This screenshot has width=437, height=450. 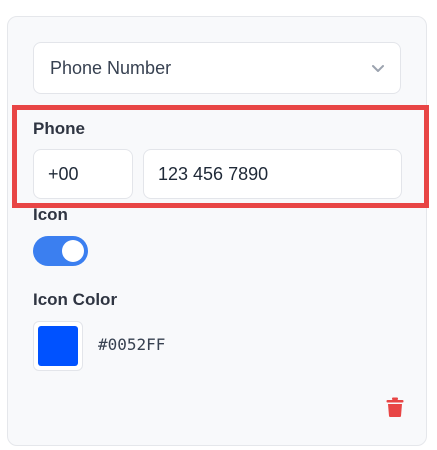 I want to click on country-code-value: +00, so click(x=63, y=173).